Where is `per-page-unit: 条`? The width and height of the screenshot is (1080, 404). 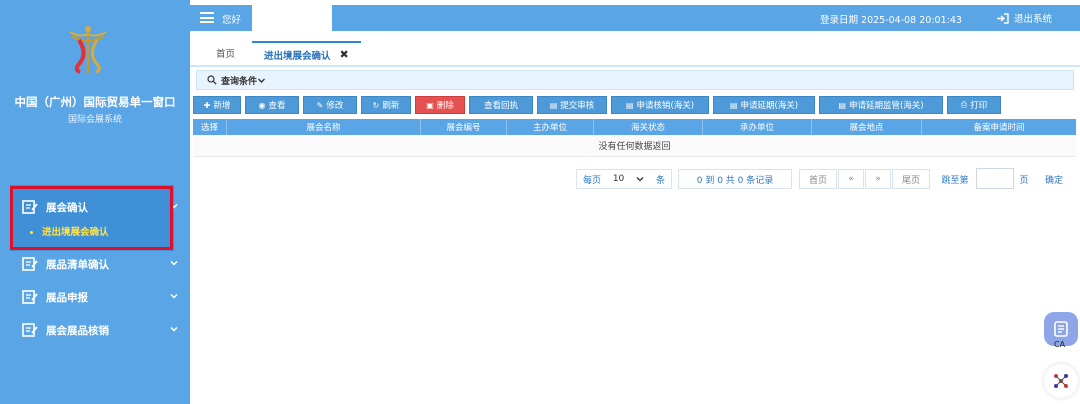 per-page-unit: 条 is located at coordinates (661, 180).